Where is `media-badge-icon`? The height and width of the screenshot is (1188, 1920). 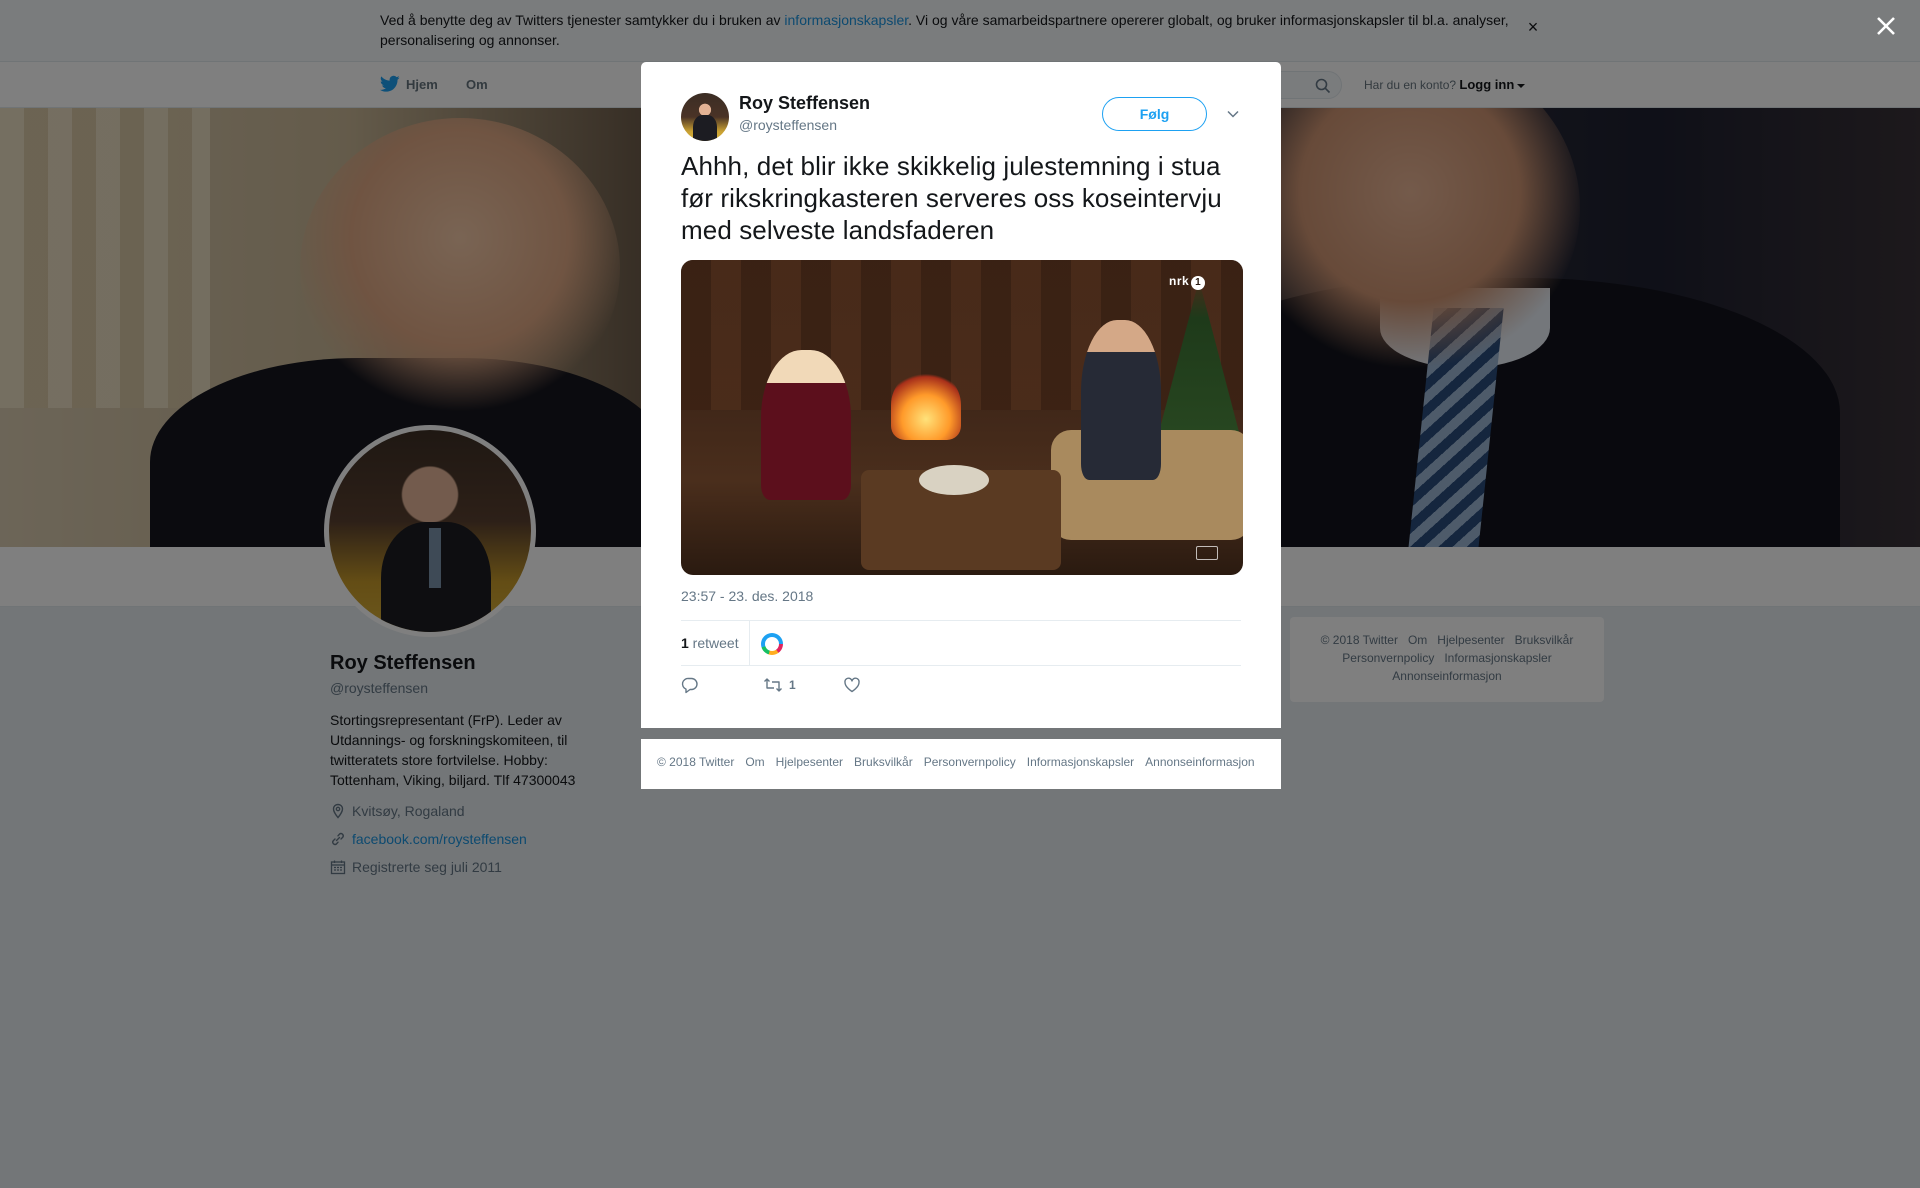
media-badge-icon is located at coordinates (1207, 553).